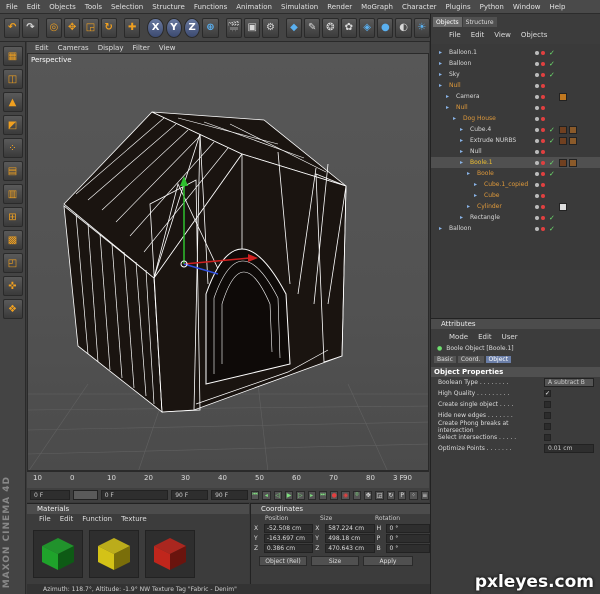 This screenshot has height=594, width=600. I want to click on viewport-menu-view: View, so click(167, 48).